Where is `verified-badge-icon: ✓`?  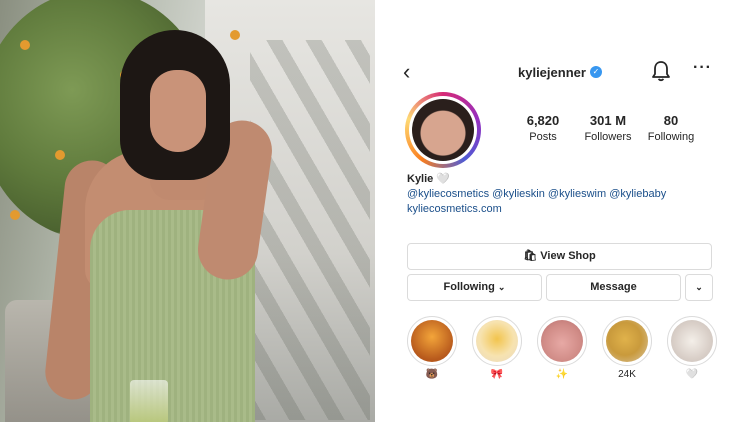
verified-badge-icon: ✓ is located at coordinates (596, 72).